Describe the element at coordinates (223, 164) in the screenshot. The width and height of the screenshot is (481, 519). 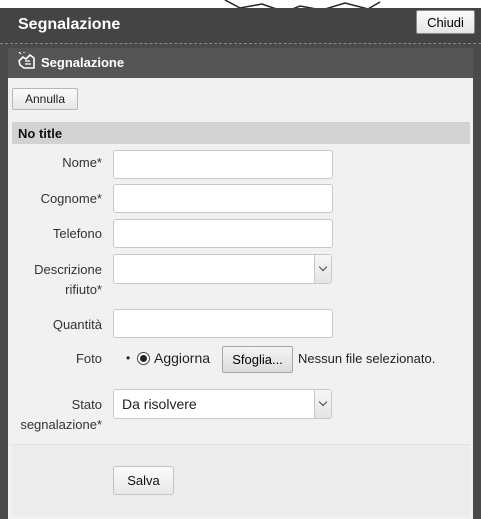
I see `nome-input` at that location.